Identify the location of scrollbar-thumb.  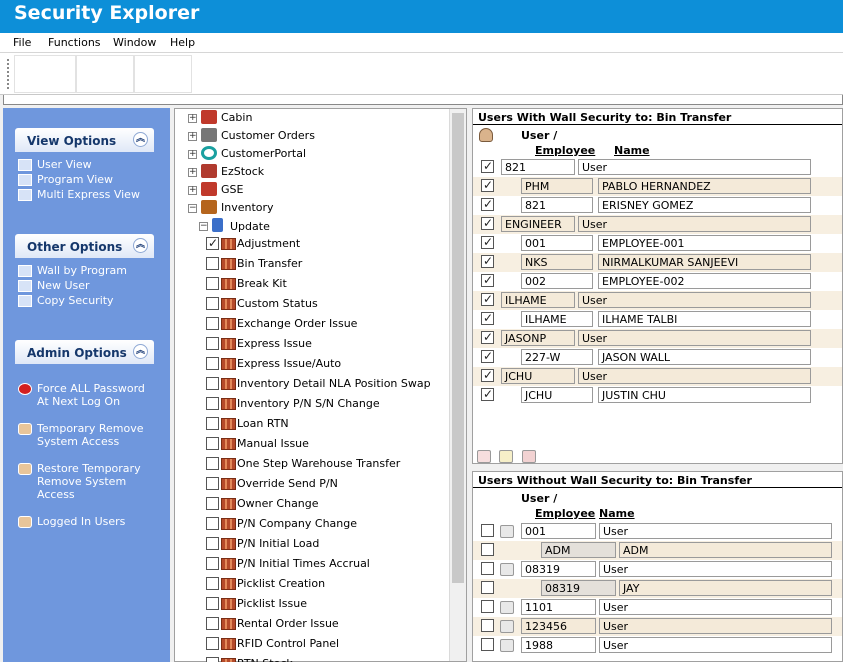
(458, 348).